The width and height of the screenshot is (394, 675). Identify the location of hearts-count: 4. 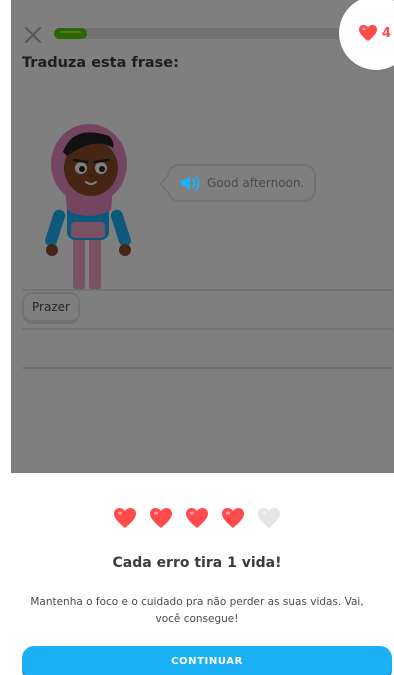
(387, 33).